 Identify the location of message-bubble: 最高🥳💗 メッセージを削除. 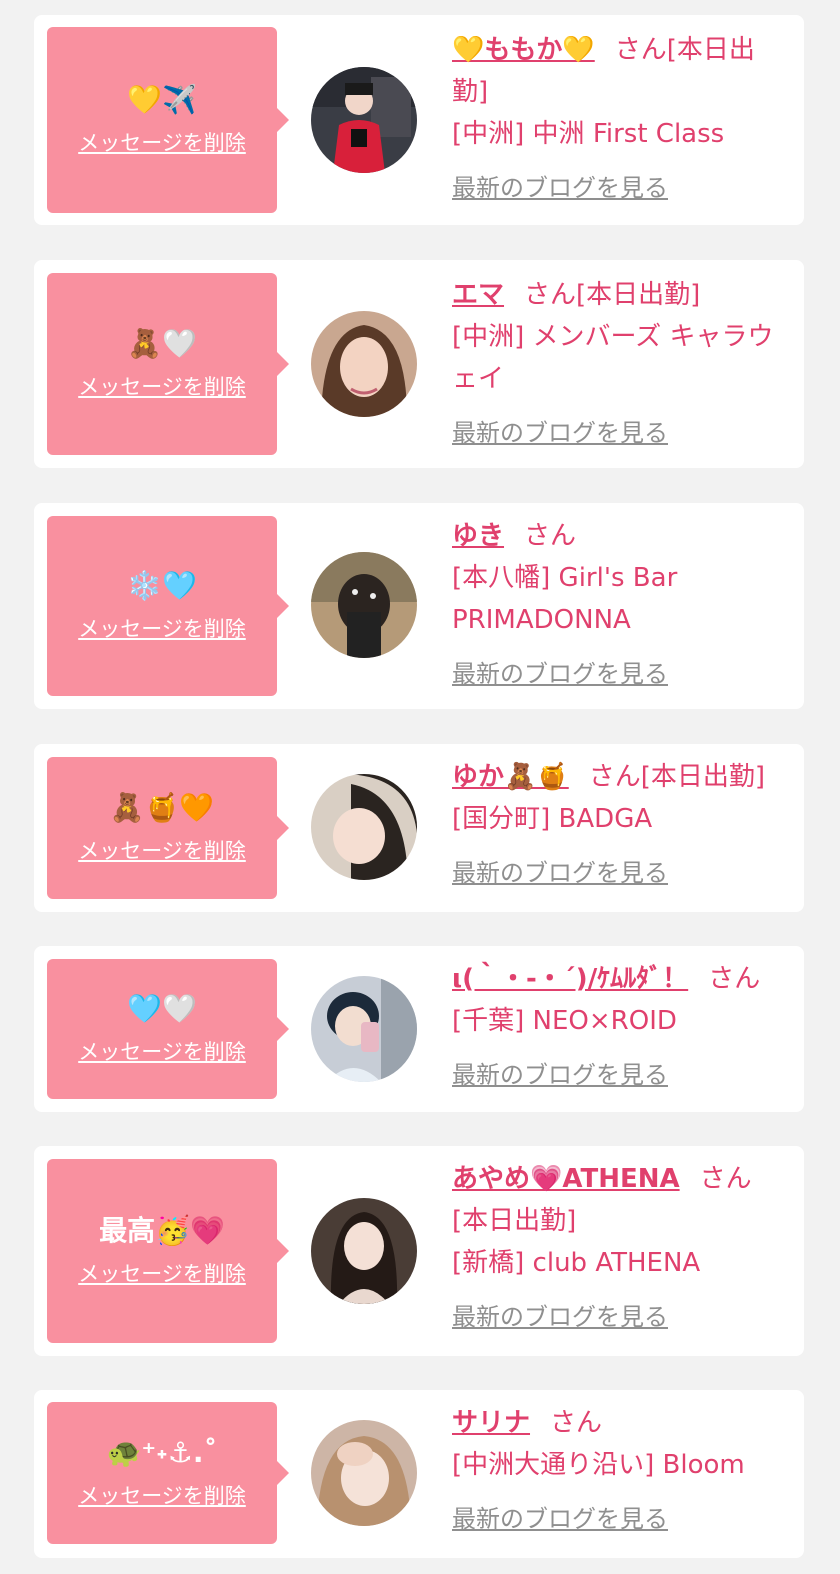
(168, 1251).